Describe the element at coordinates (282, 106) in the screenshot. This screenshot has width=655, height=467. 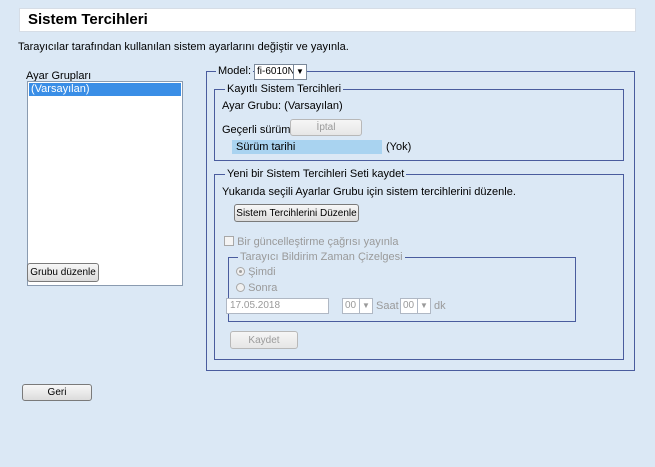
I see `settings-group-text: Ayar Grubu: (Varsayılan)` at that location.